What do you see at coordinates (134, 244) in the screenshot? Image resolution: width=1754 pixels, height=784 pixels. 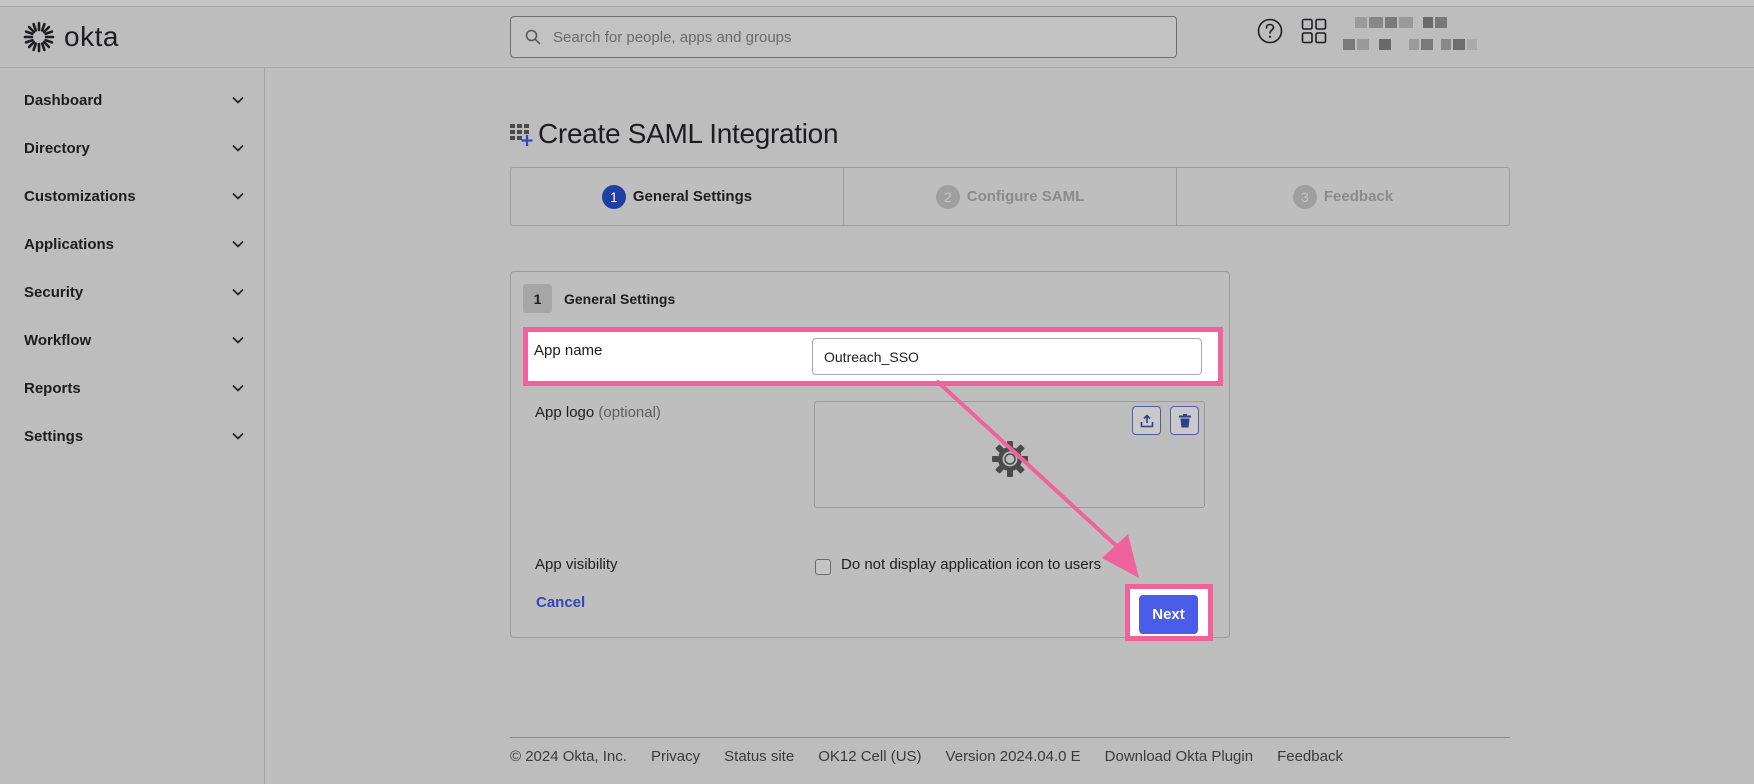 I see `sidebar-item-applications: Applications` at bounding box center [134, 244].